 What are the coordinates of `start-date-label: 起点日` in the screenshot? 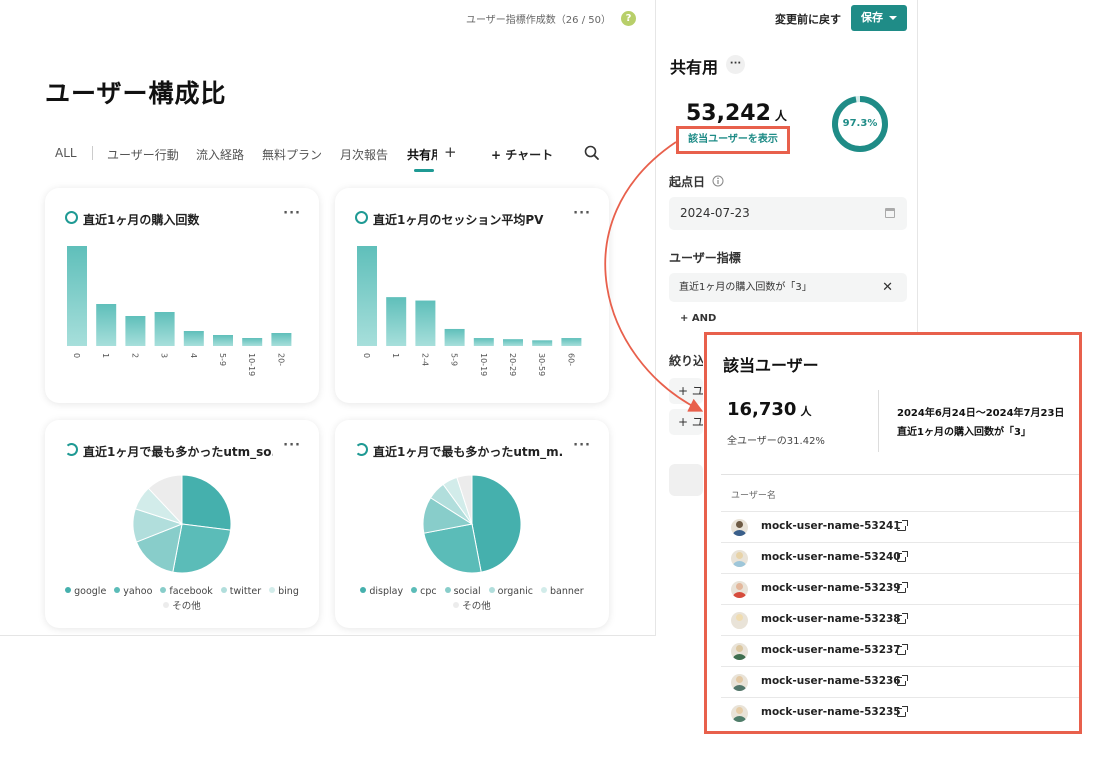 It's located at (696, 181).